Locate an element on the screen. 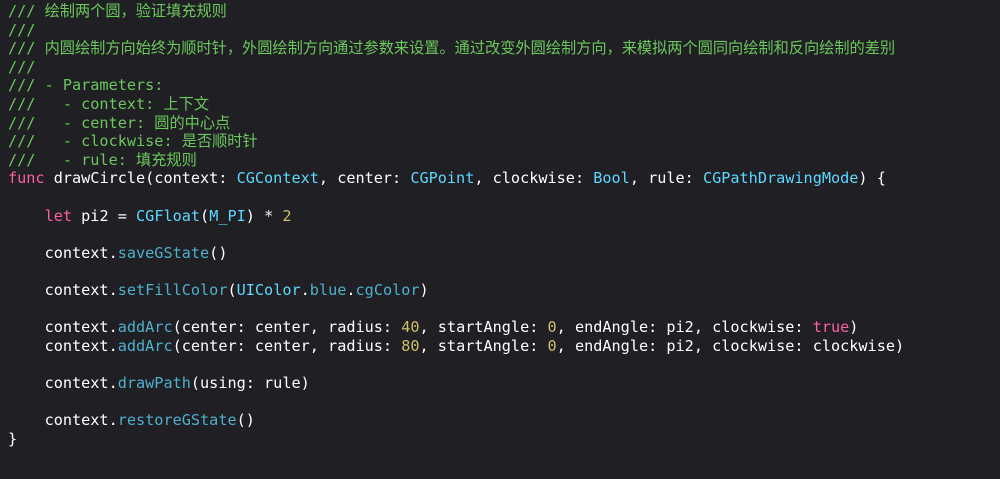 The image size is (1000, 479). code-token-comment: /// - Parameters: is located at coordinates (86, 85).